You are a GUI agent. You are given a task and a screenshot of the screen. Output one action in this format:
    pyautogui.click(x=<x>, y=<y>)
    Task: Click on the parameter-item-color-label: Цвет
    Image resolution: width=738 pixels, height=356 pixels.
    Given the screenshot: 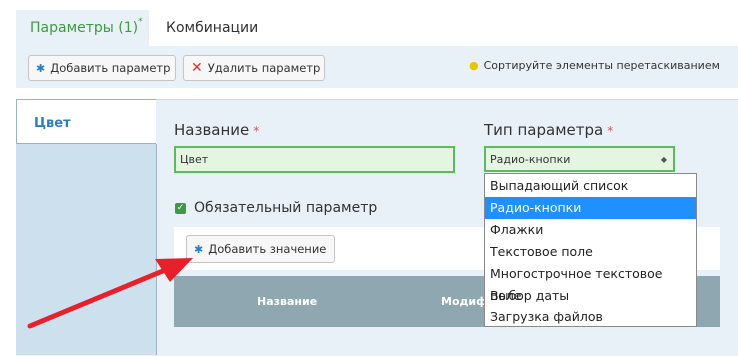 What is the action you would take?
    pyautogui.click(x=52, y=123)
    